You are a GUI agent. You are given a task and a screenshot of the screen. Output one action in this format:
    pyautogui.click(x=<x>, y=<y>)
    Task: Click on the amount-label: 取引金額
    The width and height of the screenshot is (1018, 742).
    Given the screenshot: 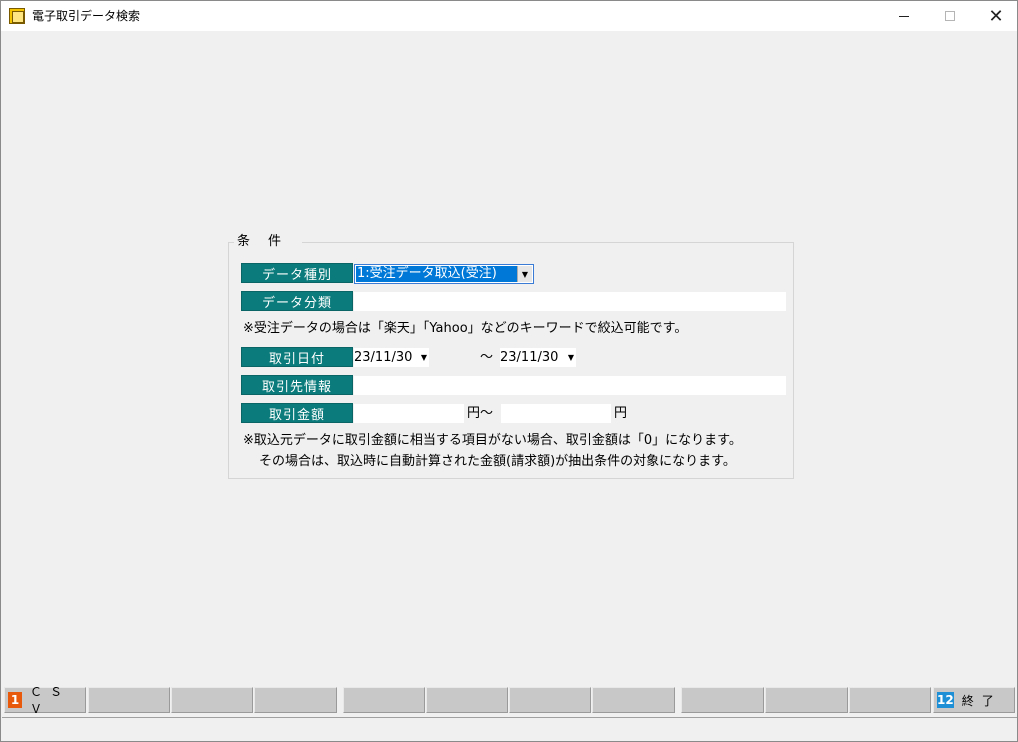 What is the action you would take?
    pyautogui.click(x=297, y=413)
    